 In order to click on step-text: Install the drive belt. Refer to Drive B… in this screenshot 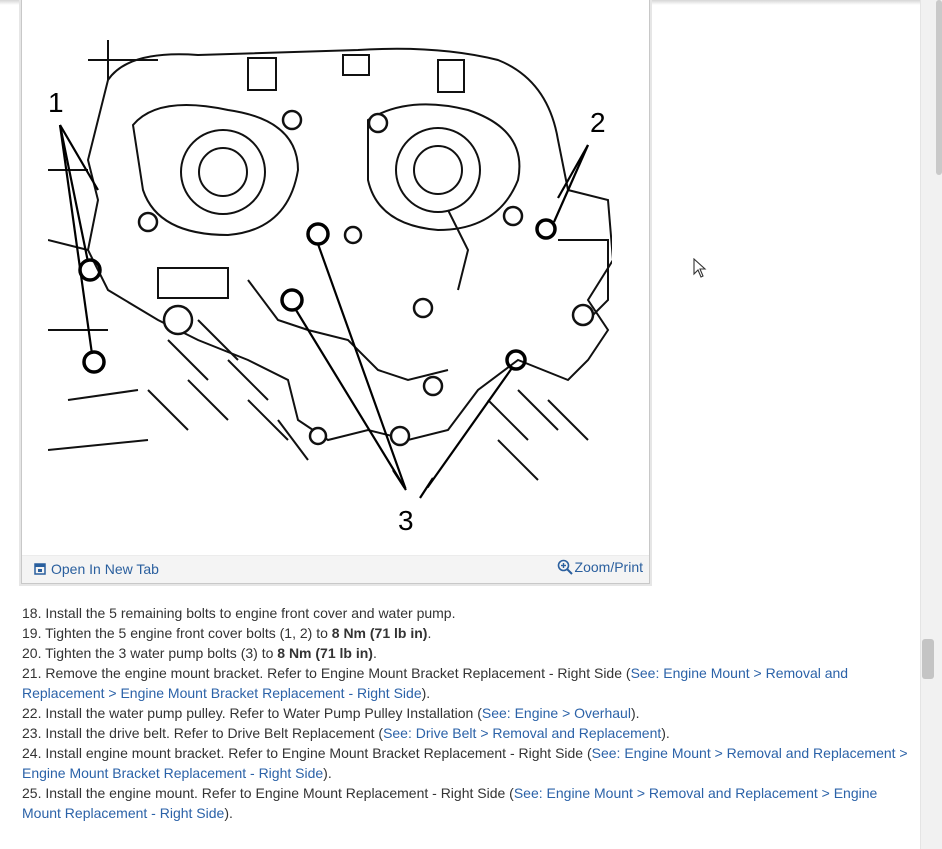, I will do `click(214, 733)`.